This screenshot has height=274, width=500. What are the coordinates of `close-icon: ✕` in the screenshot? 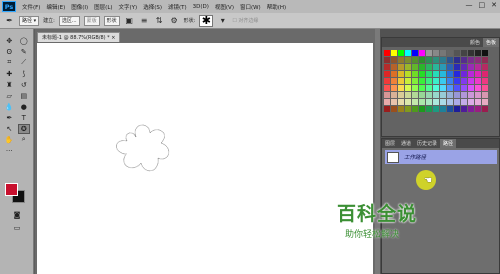 It's located at (494, 5).